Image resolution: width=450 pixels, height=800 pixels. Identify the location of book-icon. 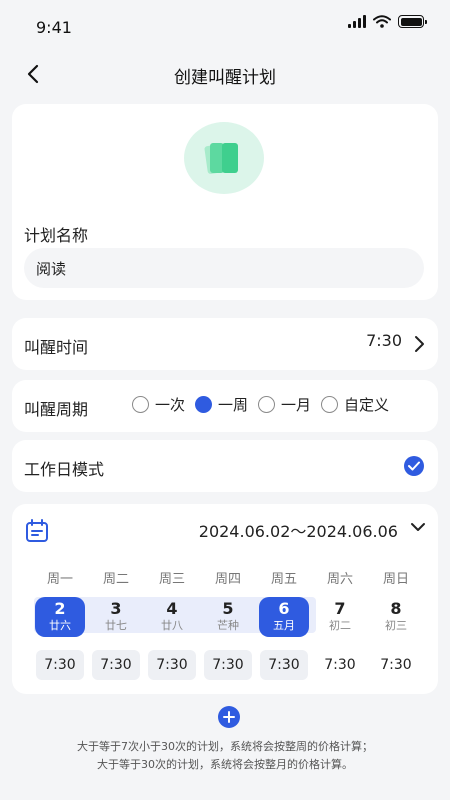
(221, 158).